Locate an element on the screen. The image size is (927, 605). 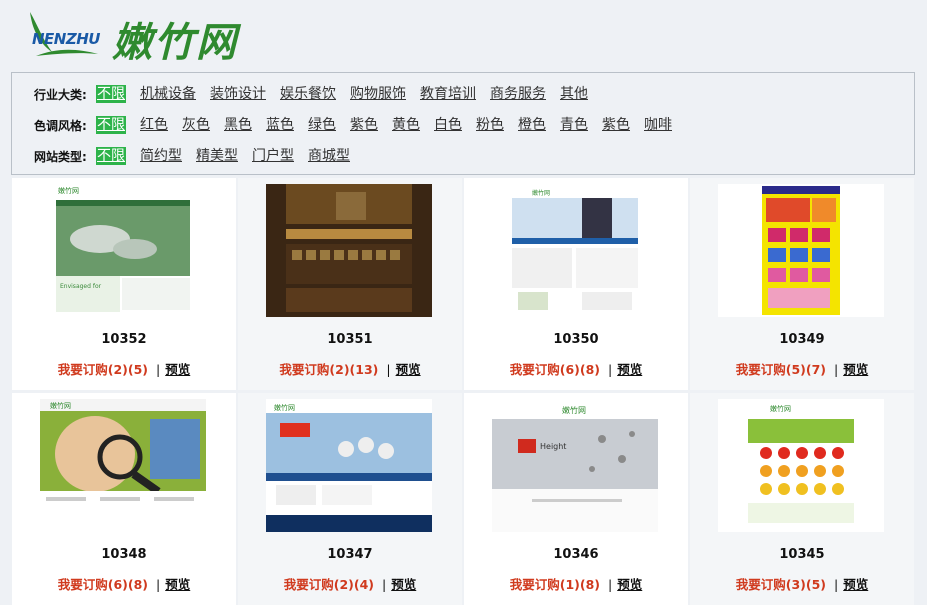
order-link: 我要订购(3)(5) is located at coordinates (781, 584).